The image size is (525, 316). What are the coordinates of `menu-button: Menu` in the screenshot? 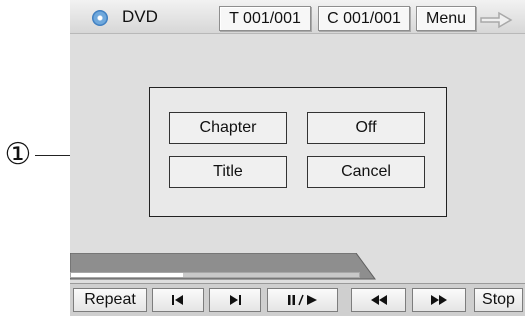 It's located at (446, 18).